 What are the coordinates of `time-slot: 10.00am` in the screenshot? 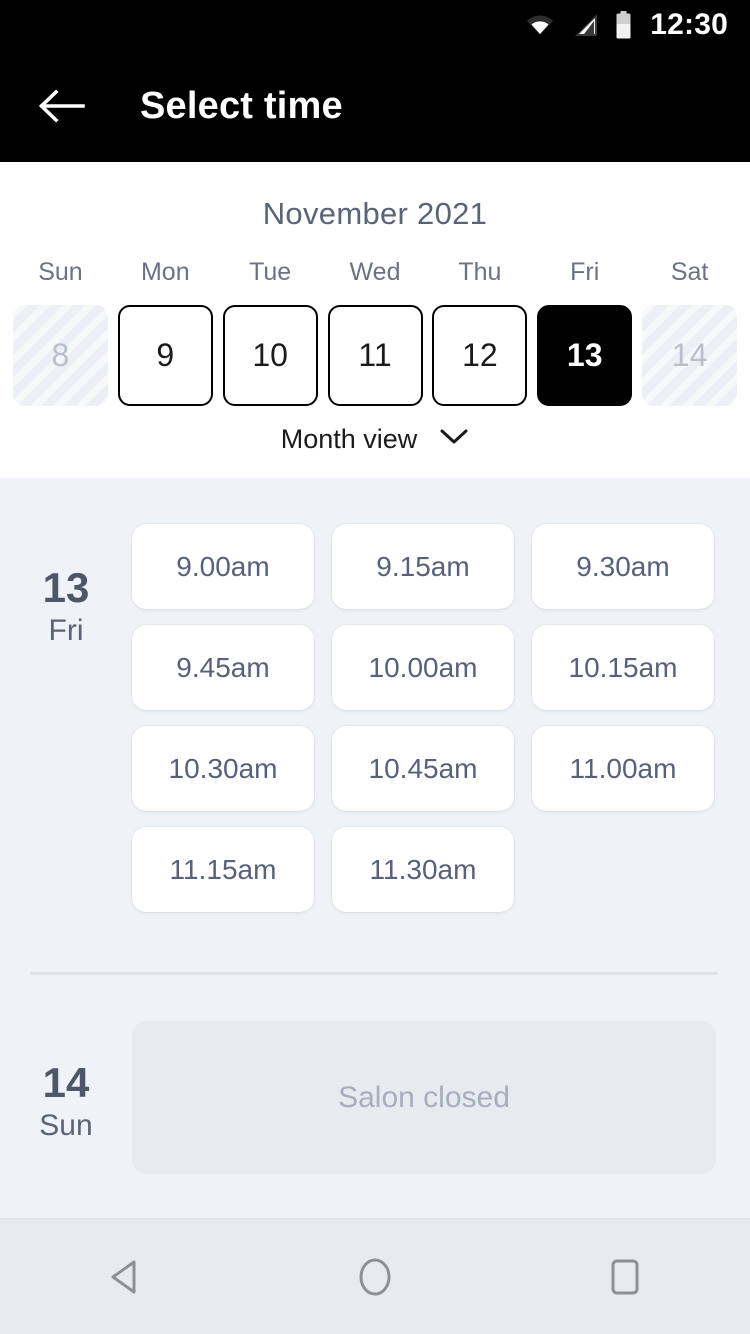 It's located at (423, 667).